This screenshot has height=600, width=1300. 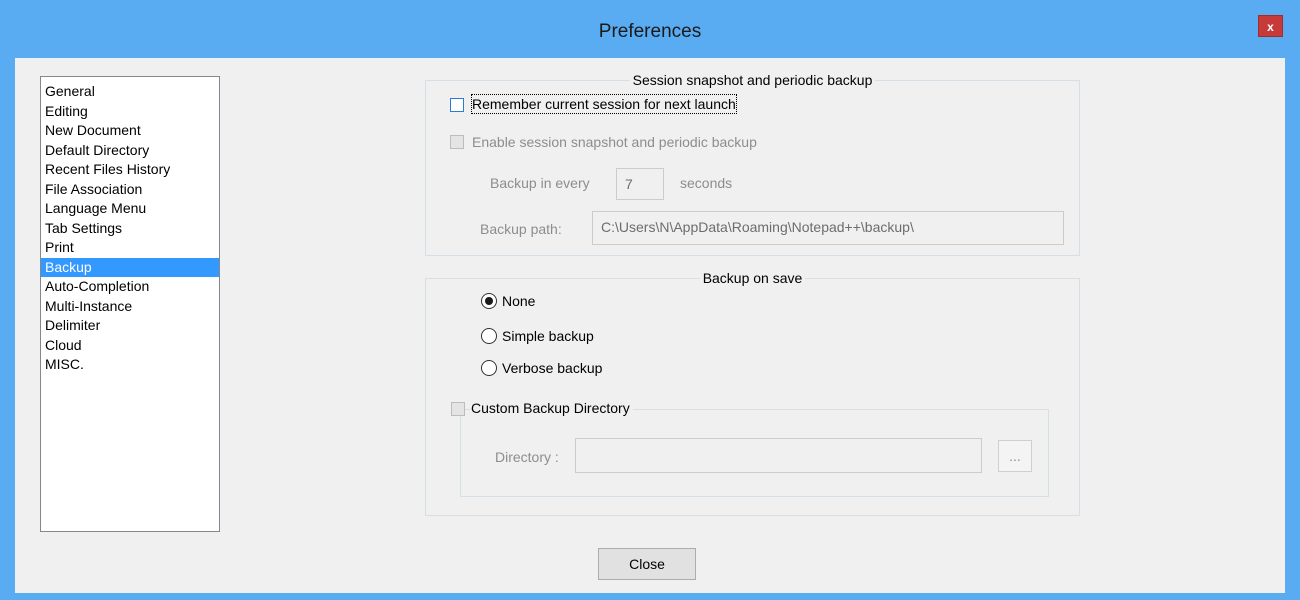 What do you see at coordinates (650, 31) in the screenshot?
I see `window-title: Preferences` at bounding box center [650, 31].